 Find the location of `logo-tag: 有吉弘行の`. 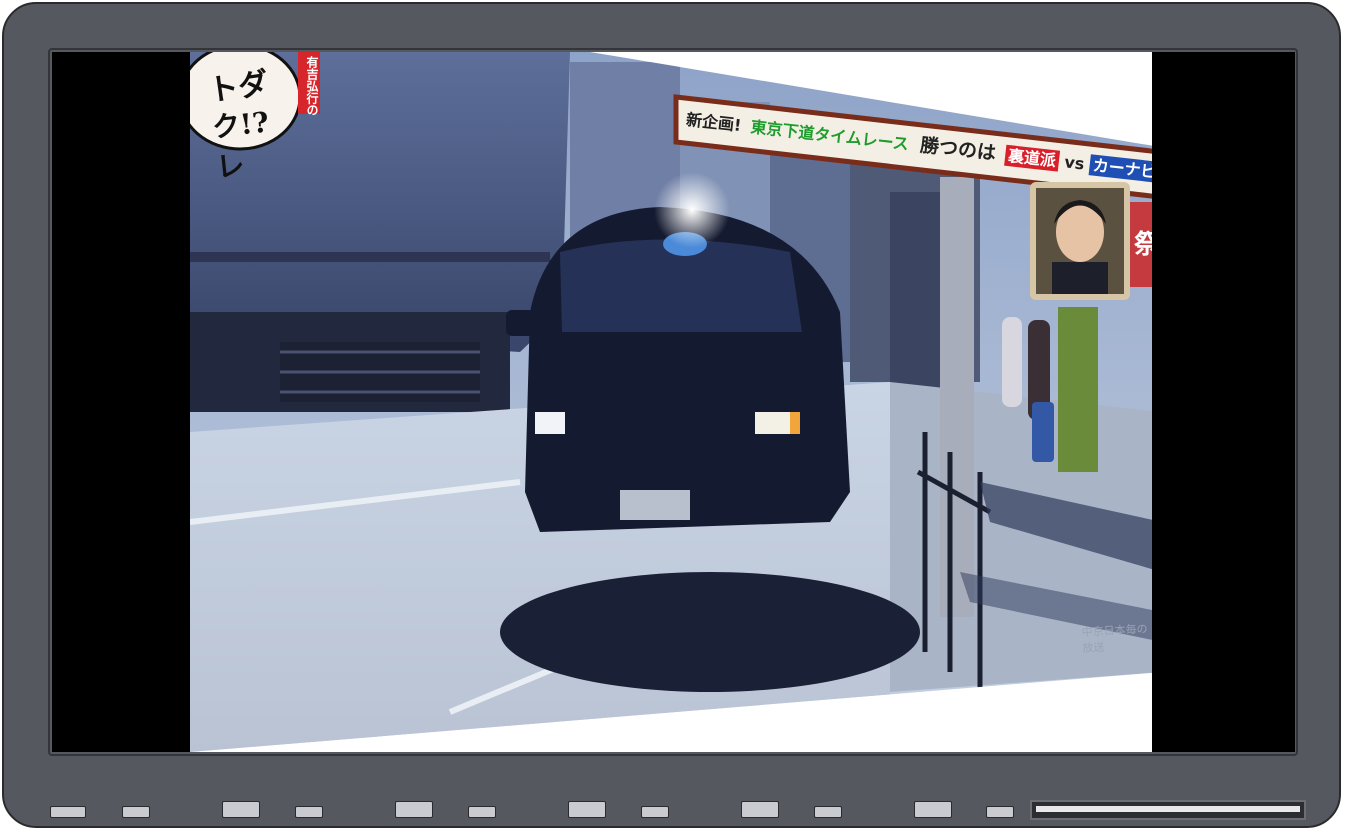

logo-tag: 有吉弘行の is located at coordinates (312, 86).